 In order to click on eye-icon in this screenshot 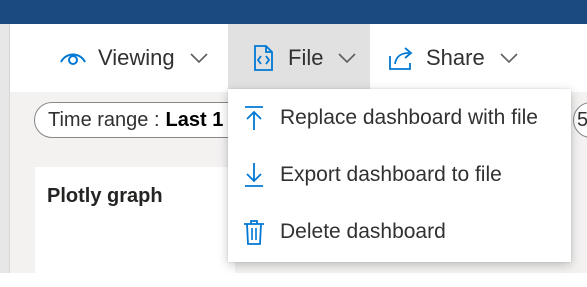, I will do `click(73, 58)`.